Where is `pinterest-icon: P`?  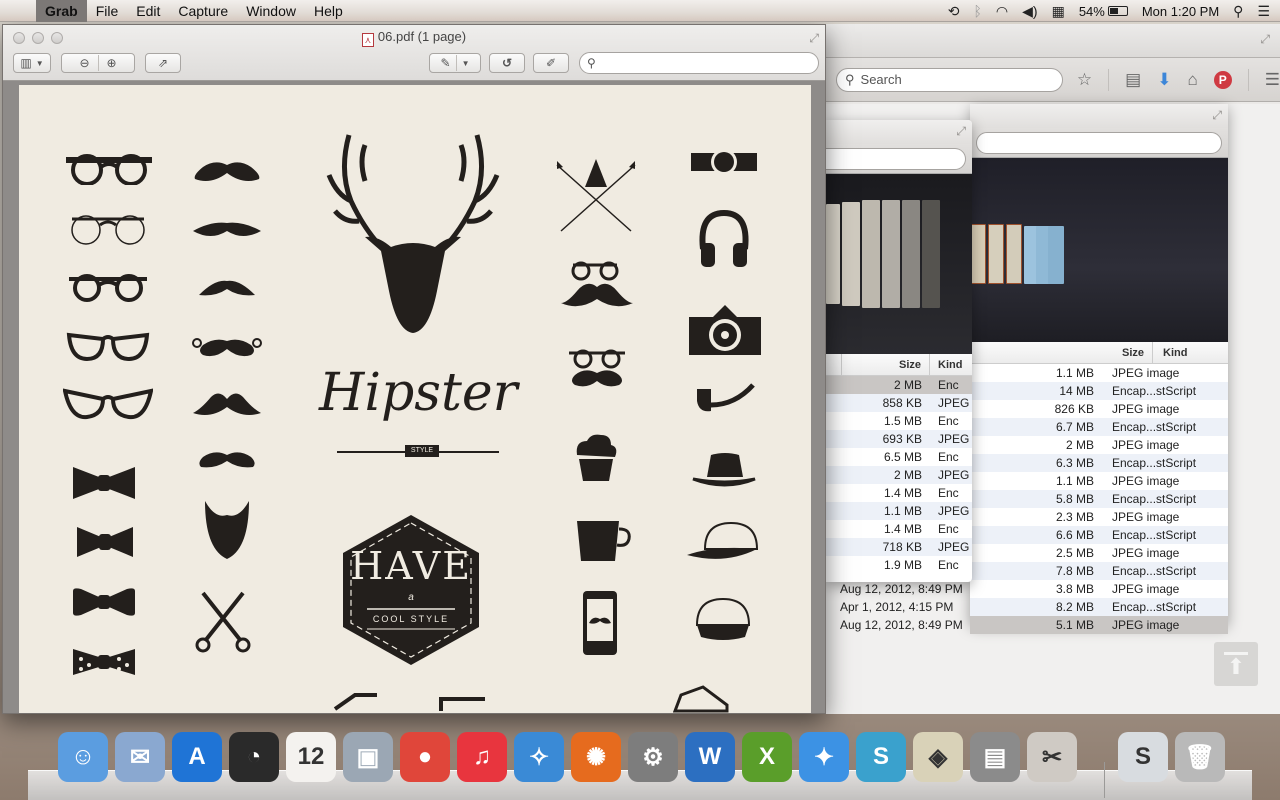
pinterest-icon: P is located at coordinates (1222, 79).